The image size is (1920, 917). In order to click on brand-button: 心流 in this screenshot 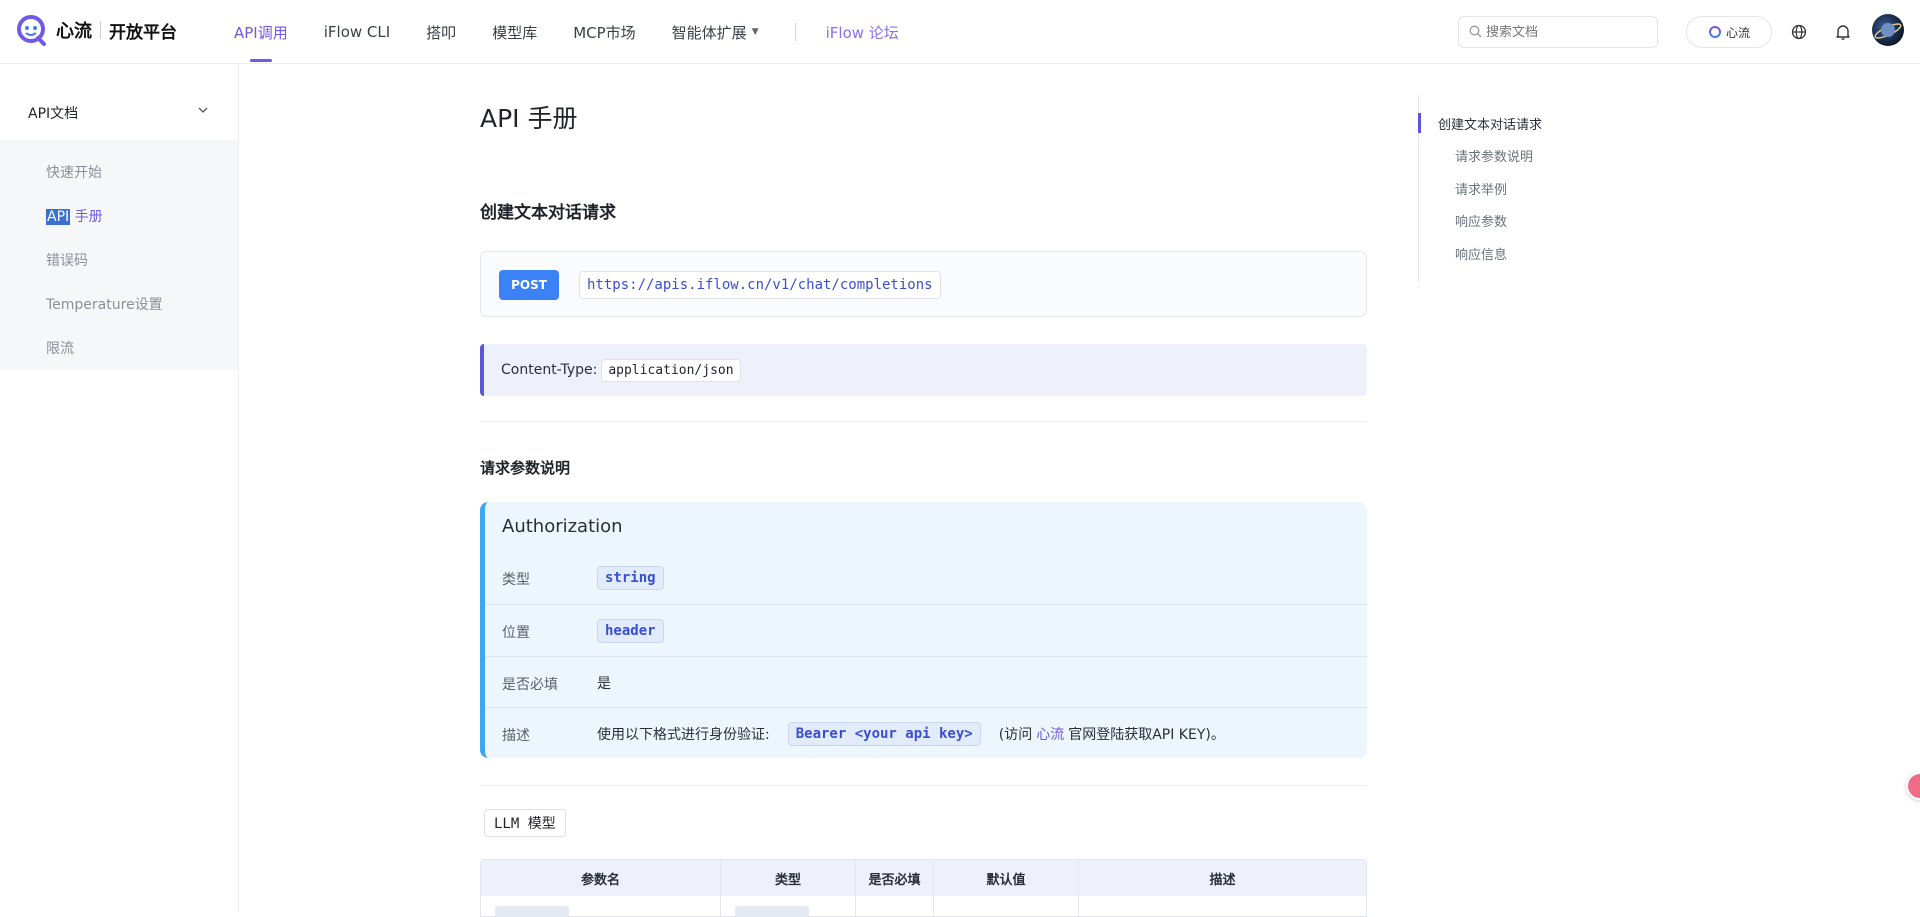, I will do `click(1729, 32)`.